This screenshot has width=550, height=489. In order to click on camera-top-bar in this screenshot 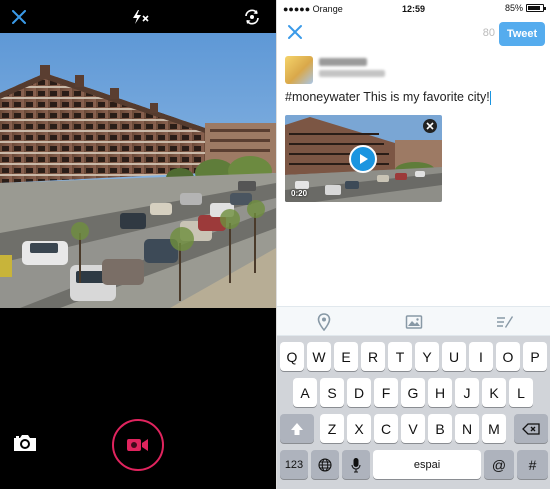, I will do `click(138, 16)`.